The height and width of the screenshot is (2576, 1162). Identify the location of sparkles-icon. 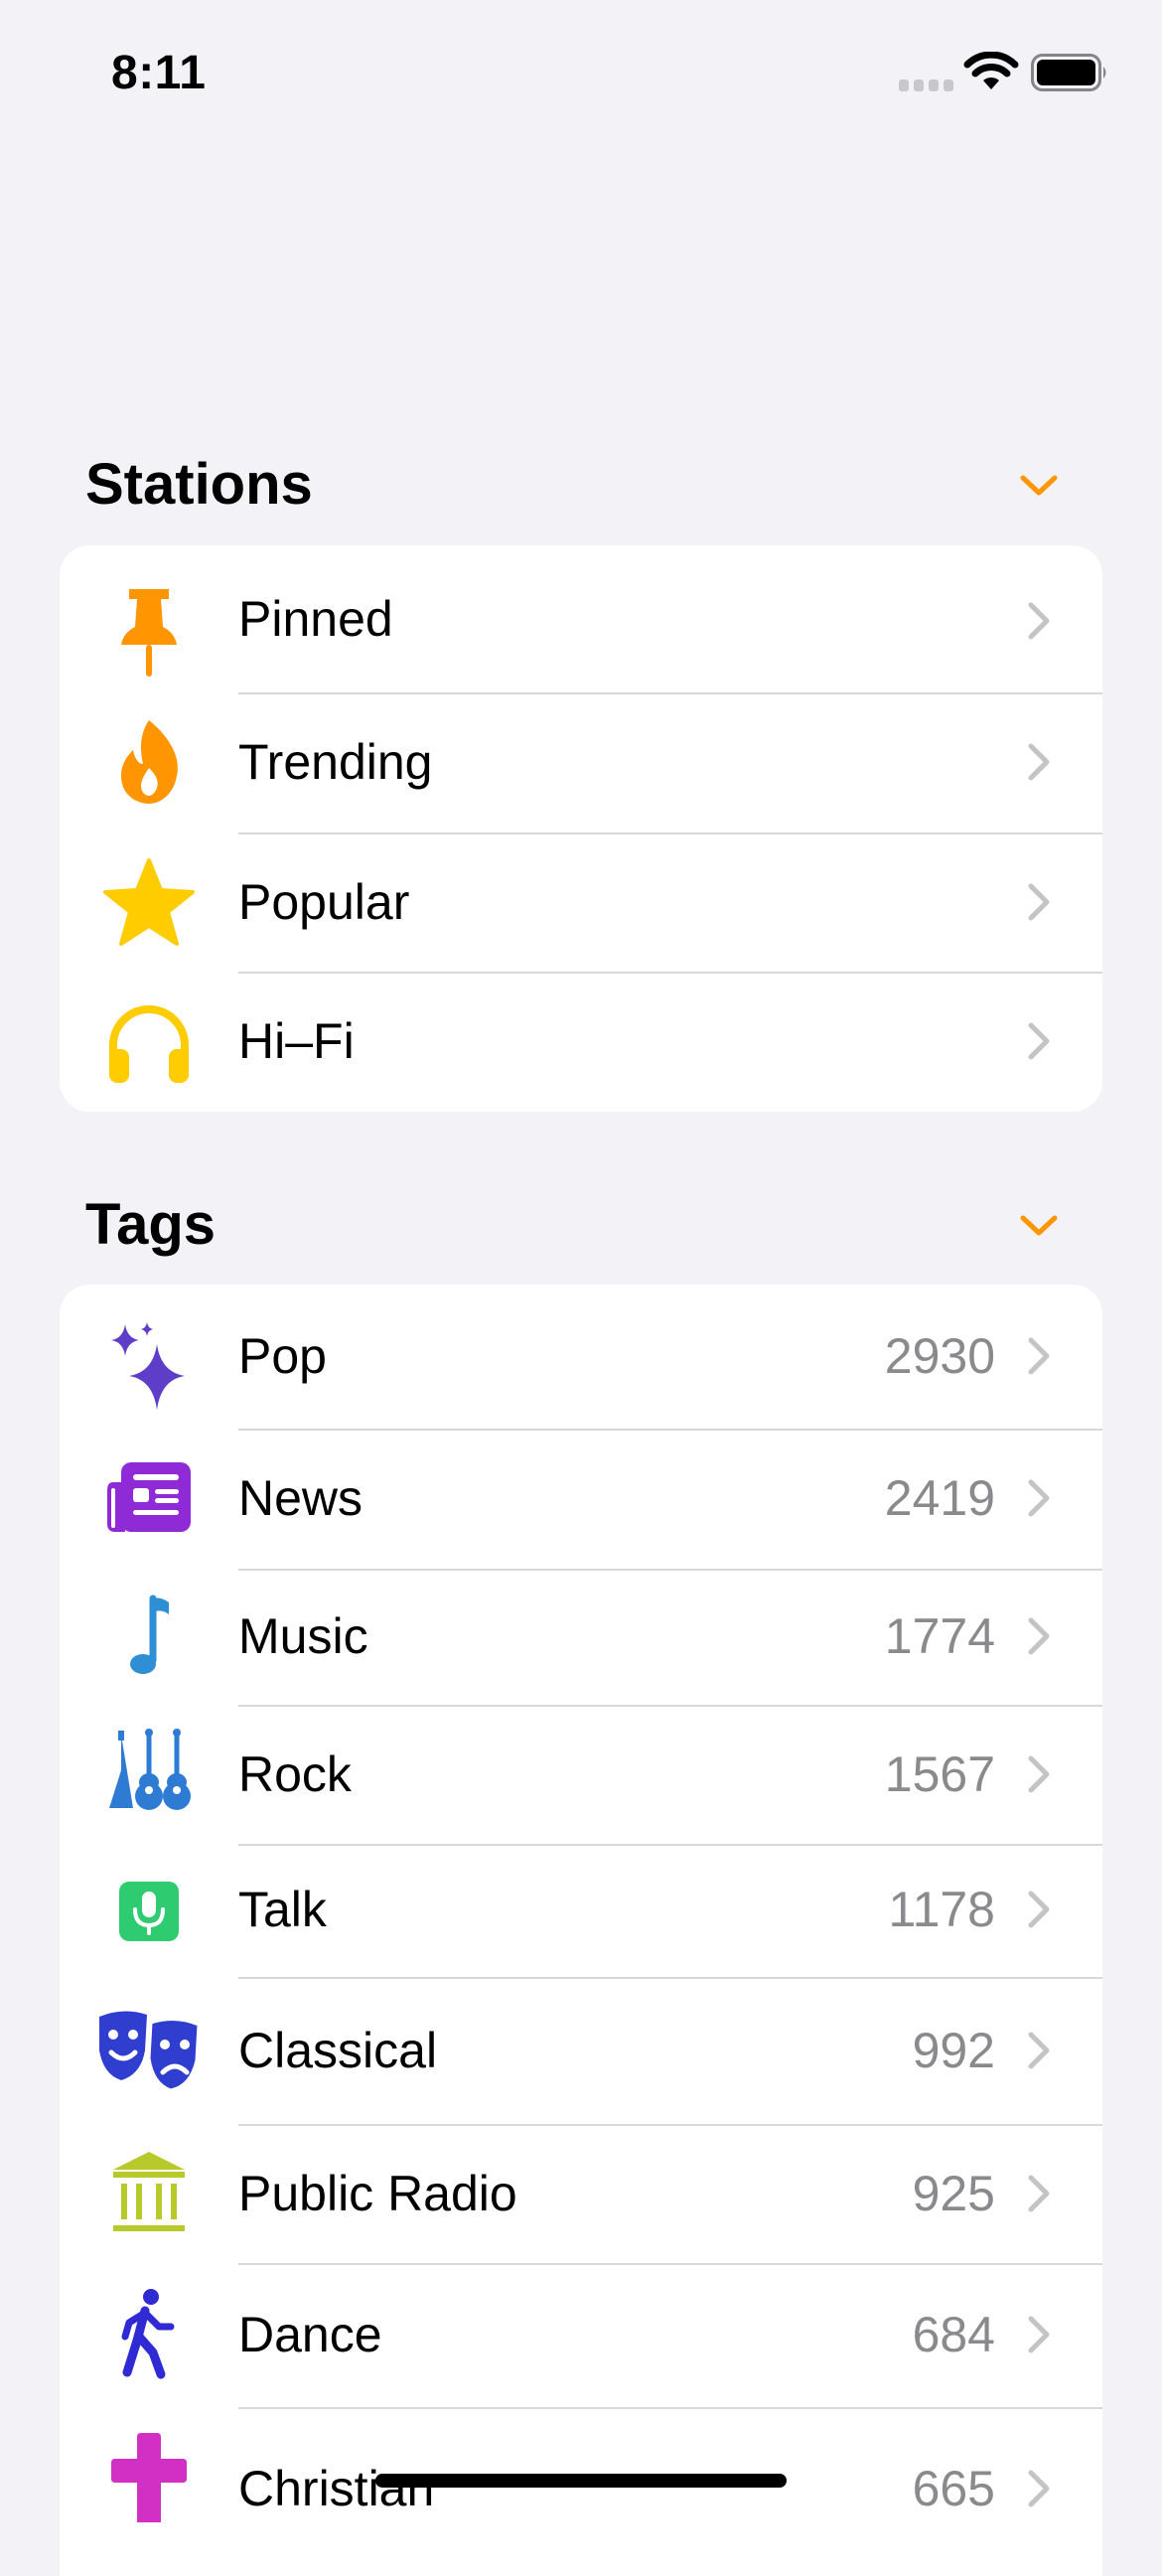
(148, 1366).